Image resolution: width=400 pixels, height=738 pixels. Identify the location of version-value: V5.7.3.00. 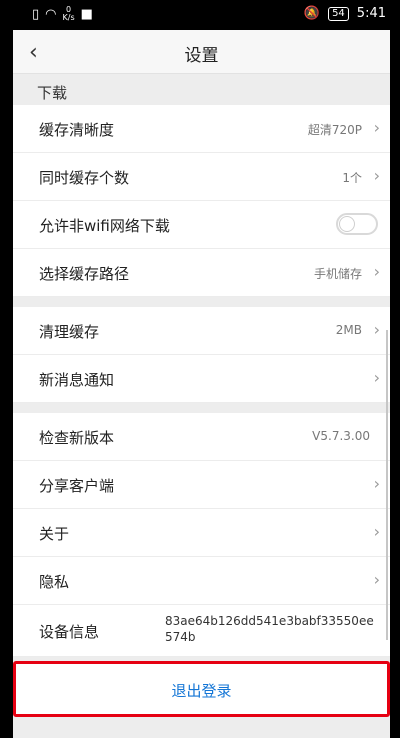
(341, 436).